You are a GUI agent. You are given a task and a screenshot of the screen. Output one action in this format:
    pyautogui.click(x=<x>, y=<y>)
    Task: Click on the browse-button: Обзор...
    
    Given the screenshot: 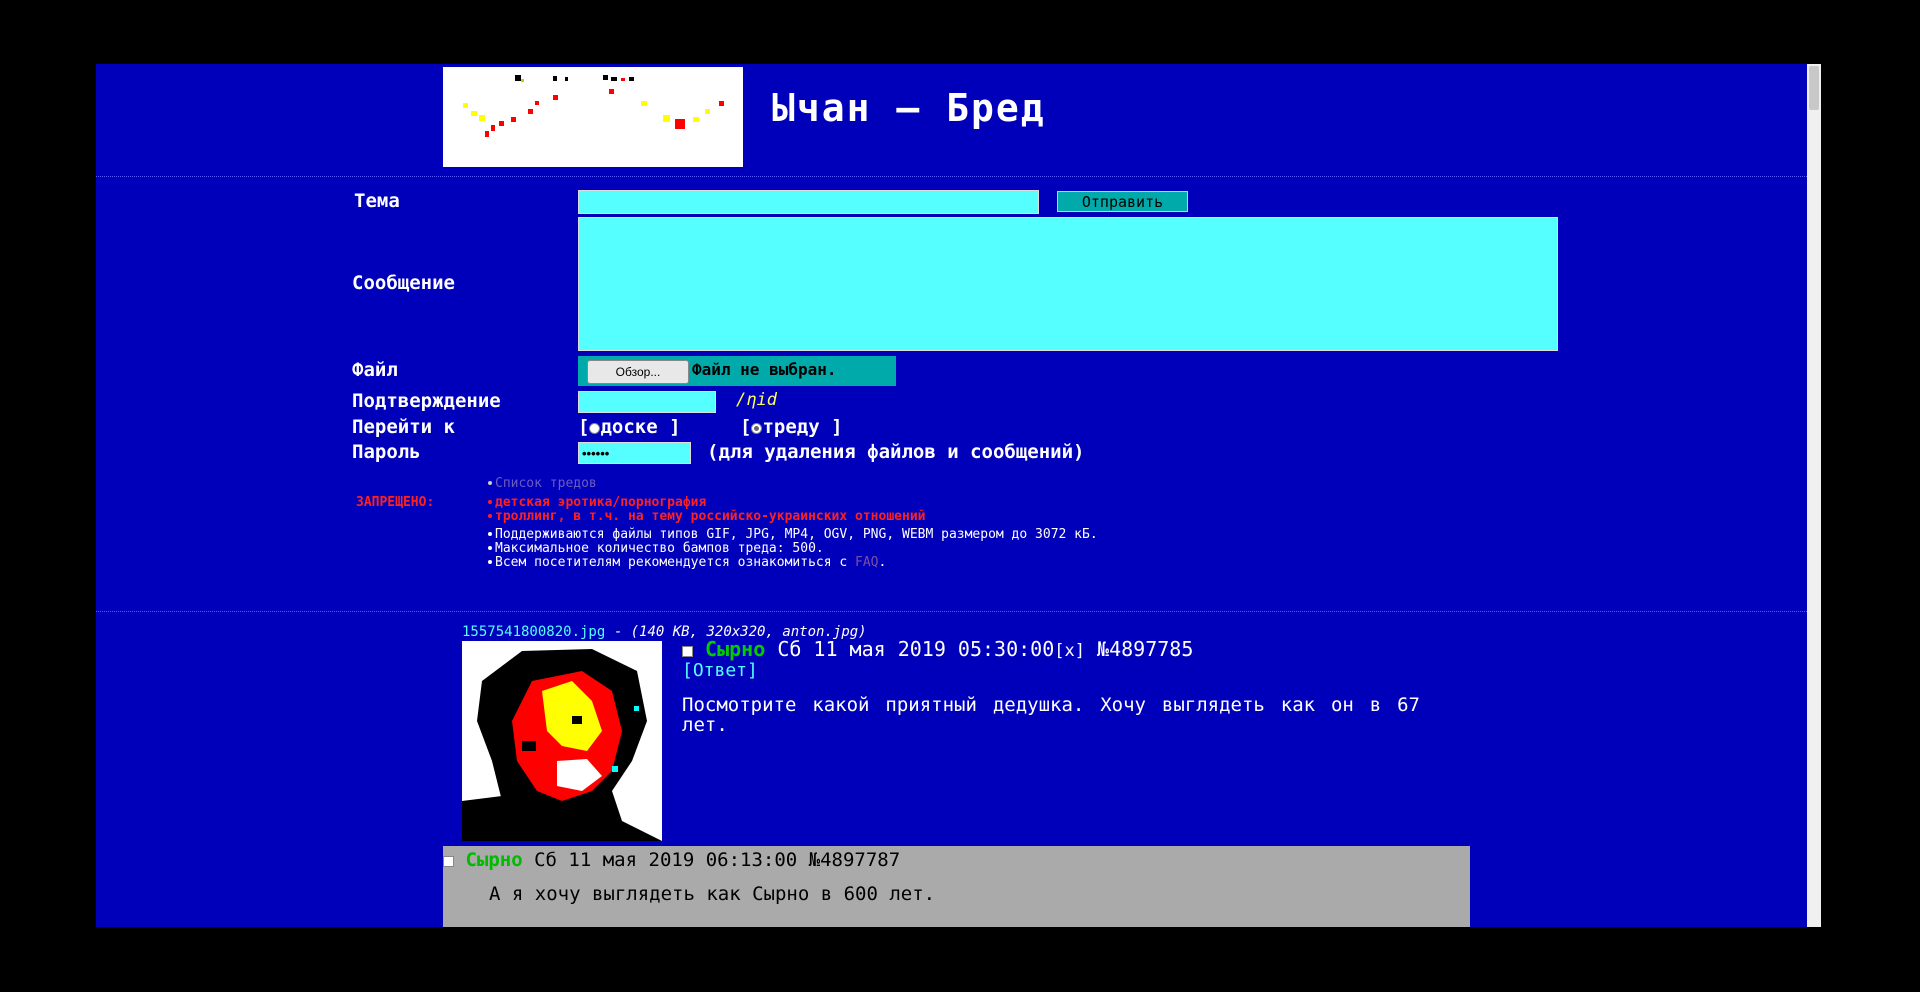 What is the action you would take?
    pyautogui.click(x=638, y=372)
    